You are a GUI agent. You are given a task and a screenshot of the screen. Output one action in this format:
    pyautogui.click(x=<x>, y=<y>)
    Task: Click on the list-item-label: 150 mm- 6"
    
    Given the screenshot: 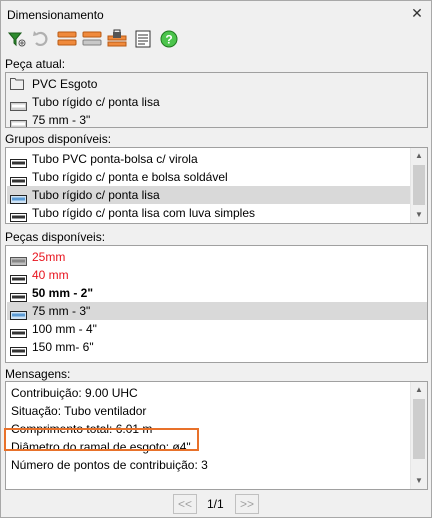 What is the action you would take?
    pyautogui.click(x=63, y=347)
    